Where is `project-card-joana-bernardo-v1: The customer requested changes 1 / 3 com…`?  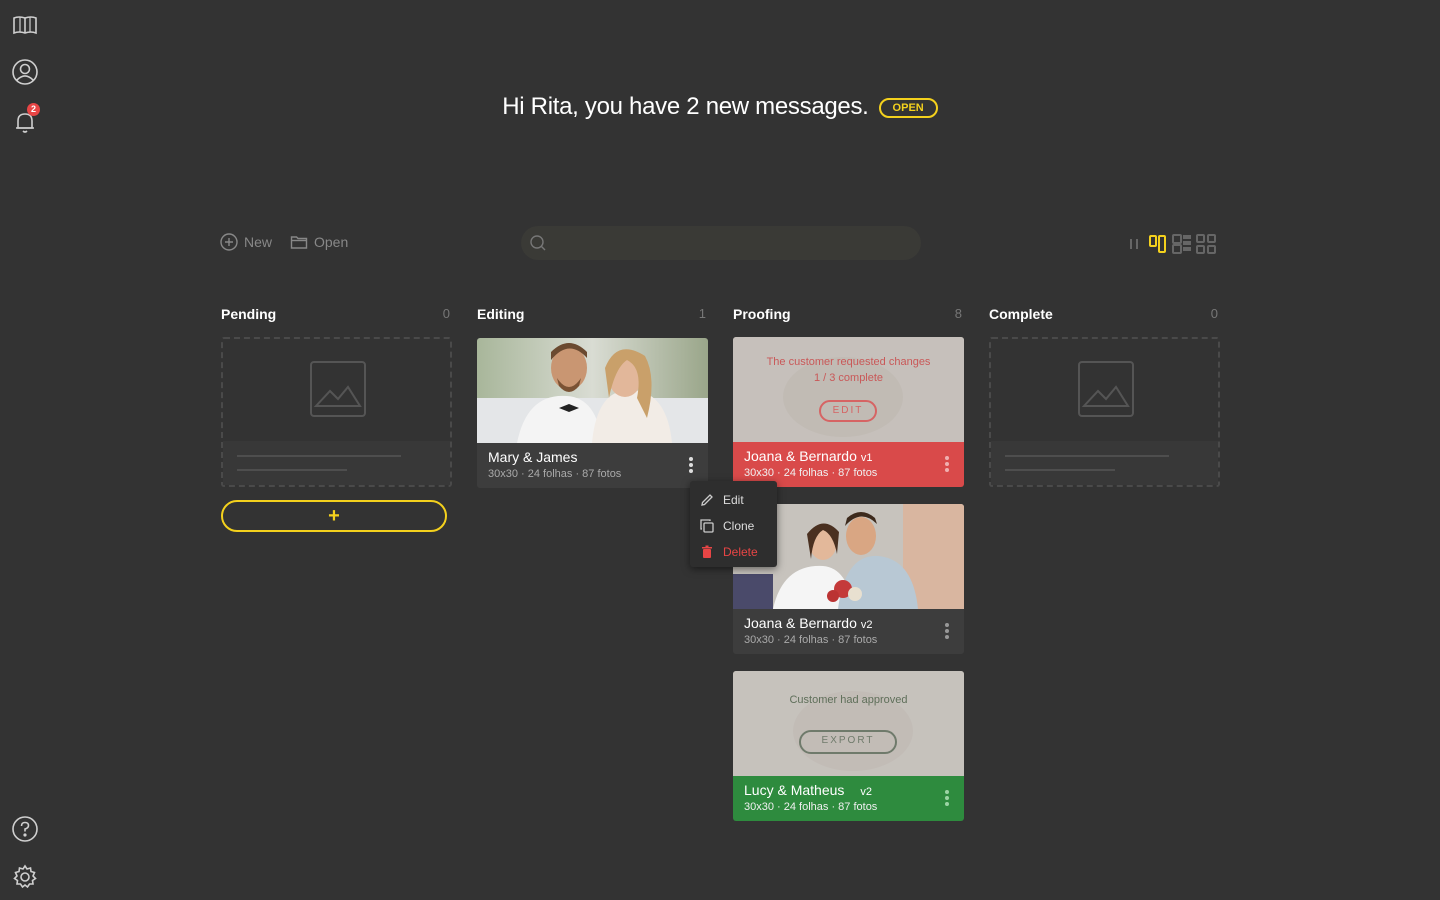
project-card-joana-bernardo-v1: The customer requested changes 1 / 3 com… is located at coordinates (848, 412).